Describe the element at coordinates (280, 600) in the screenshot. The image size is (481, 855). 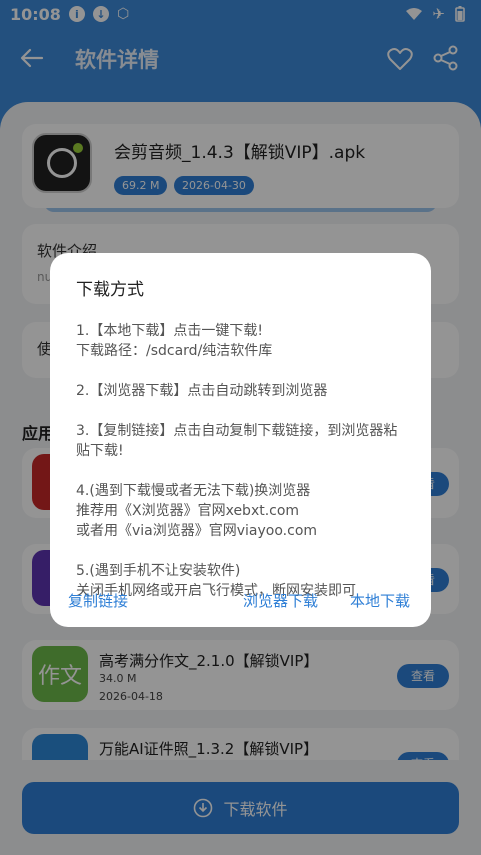
I see `browser-download-button: 浏览器下载` at that location.